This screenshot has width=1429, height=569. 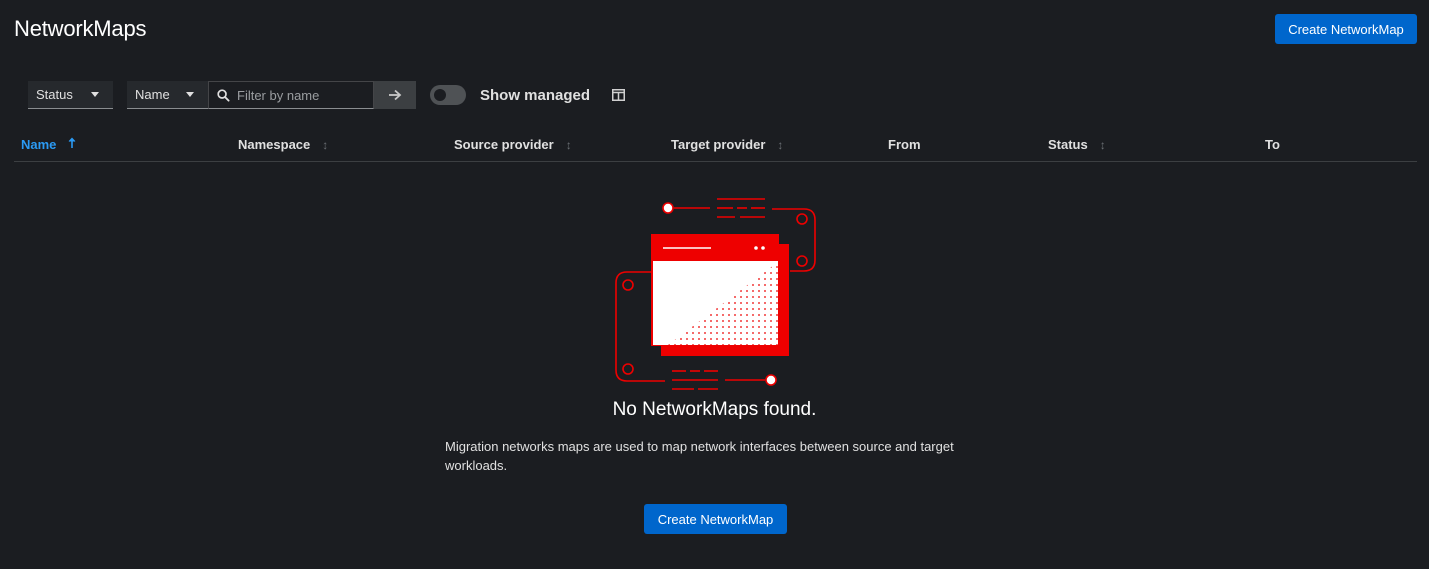 What do you see at coordinates (302, 95) in the screenshot?
I see `search-input` at bounding box center [302, 95].